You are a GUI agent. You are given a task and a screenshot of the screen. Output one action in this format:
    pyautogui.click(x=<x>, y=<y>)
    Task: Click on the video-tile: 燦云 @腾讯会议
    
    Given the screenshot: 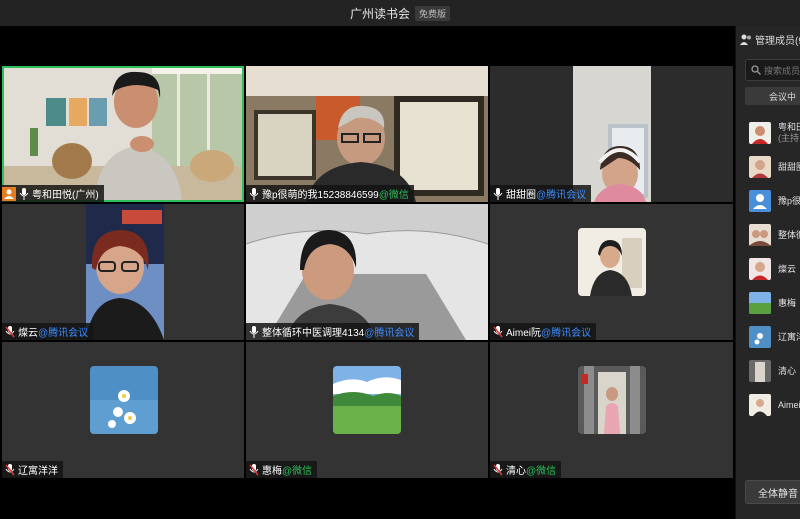 What is the action you would take?
    pyautogui.click(x=123, y=272)
    